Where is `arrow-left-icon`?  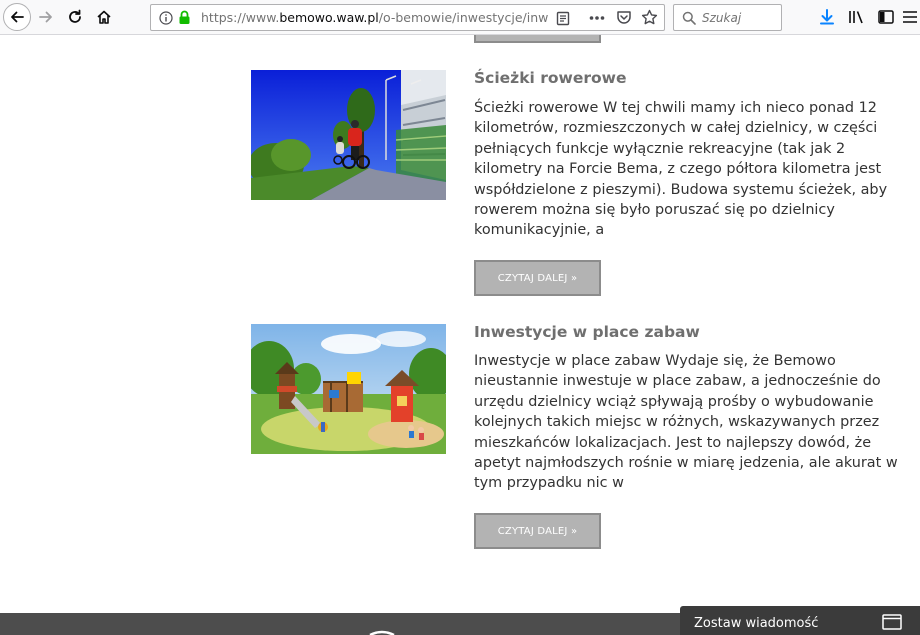
arrow-left-icon is located at coordinates (17, 17).